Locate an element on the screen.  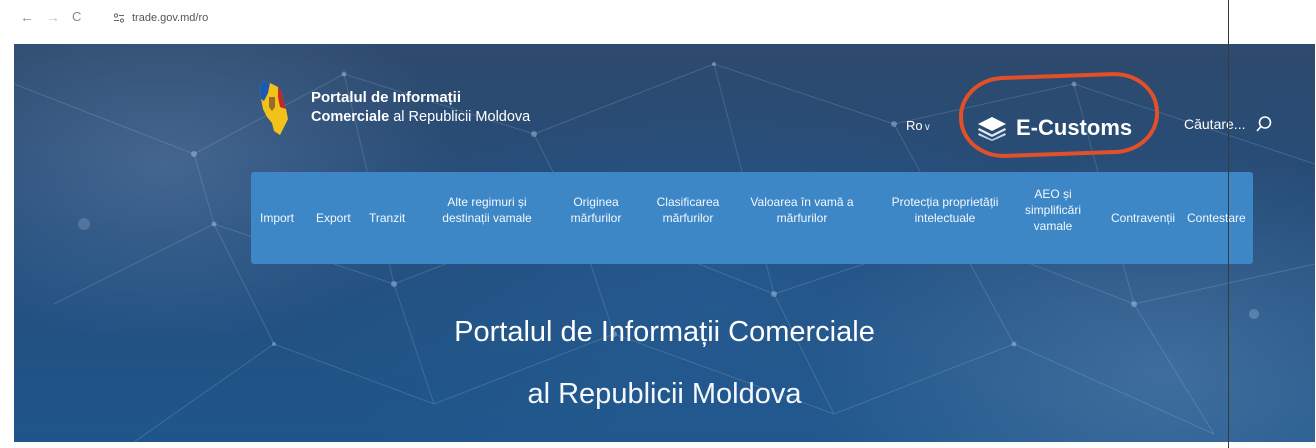
menu-item-import: Import is located at coordinates (277, 218).